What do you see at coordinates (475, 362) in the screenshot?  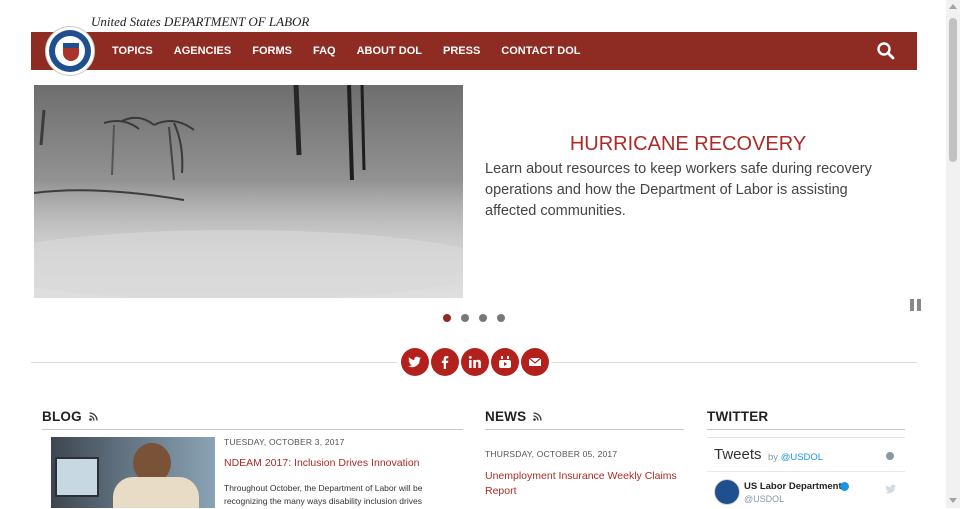 I see `linkedin-icon` at bounding box center [475, 362].